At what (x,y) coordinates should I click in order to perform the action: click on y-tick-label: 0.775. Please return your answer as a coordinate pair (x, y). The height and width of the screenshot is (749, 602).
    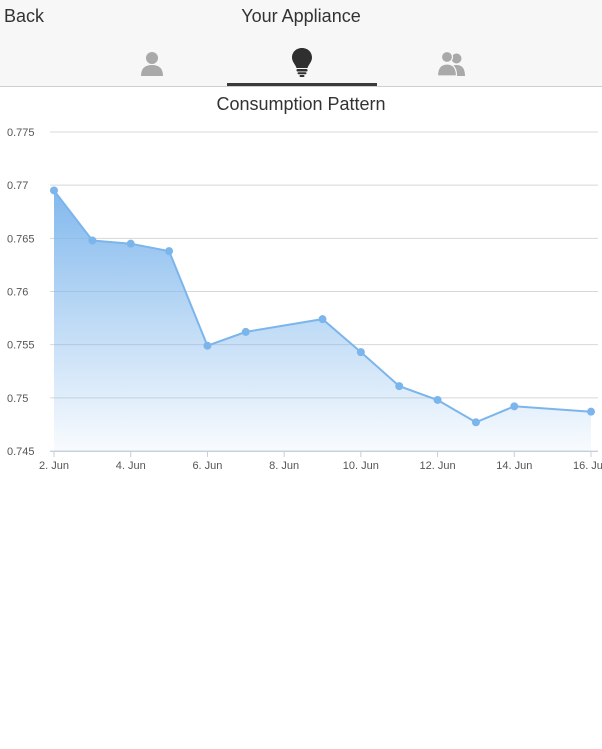
    Looking at the image, I should click on (21, 133).